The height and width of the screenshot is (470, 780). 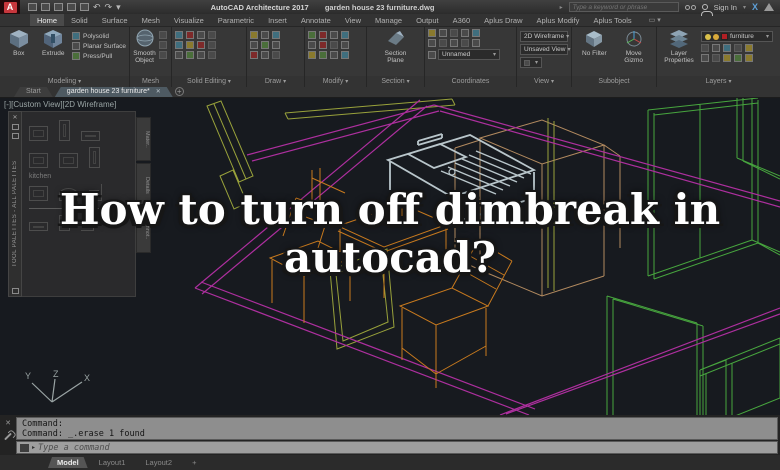 I want to click on ribbon-tab-manage: Manage, so click(x=388, y=20).